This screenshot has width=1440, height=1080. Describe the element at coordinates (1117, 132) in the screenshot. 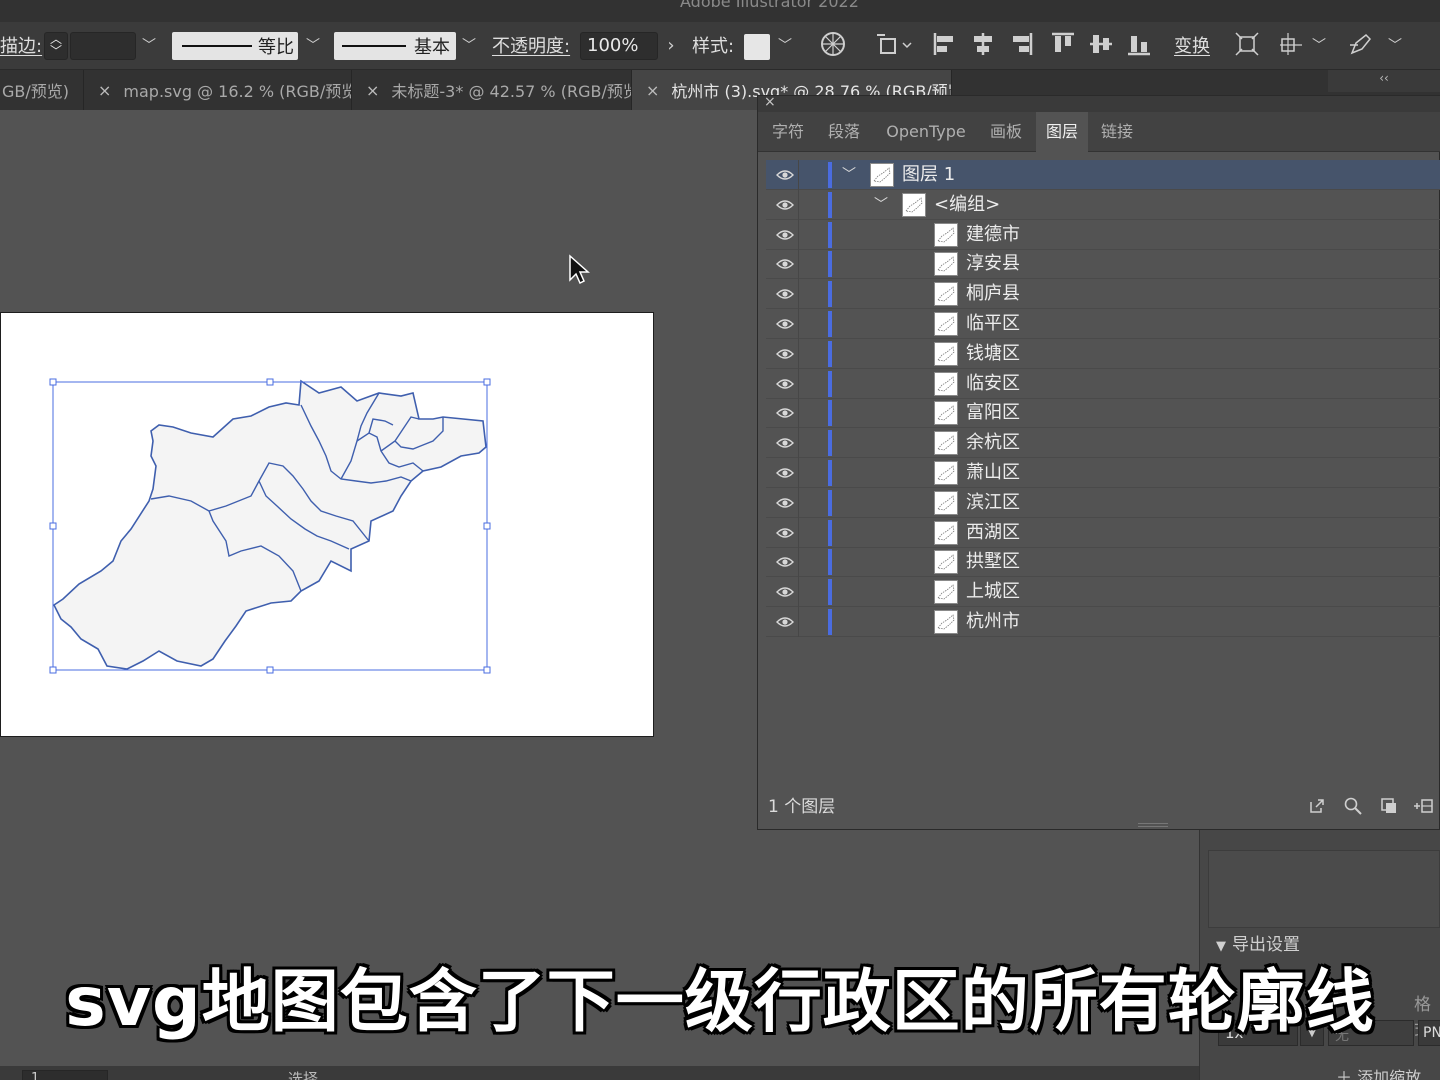

I see `tab-links: 链接` at that location.